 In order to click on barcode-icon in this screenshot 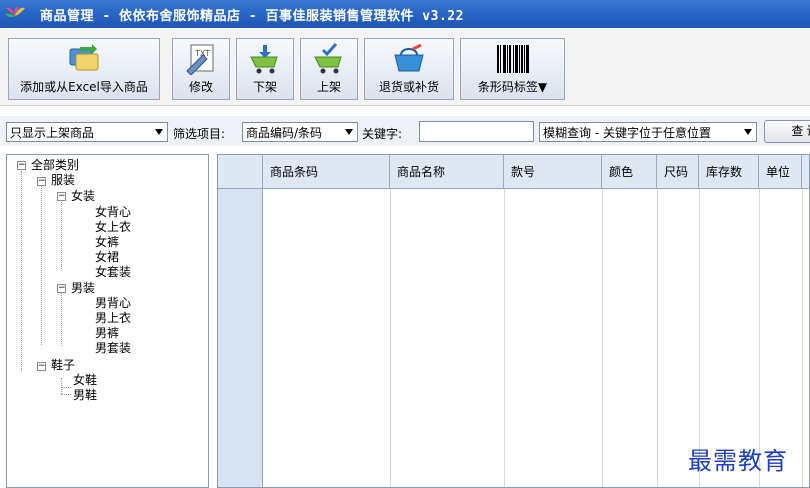, I will do `click(513, 59)`.